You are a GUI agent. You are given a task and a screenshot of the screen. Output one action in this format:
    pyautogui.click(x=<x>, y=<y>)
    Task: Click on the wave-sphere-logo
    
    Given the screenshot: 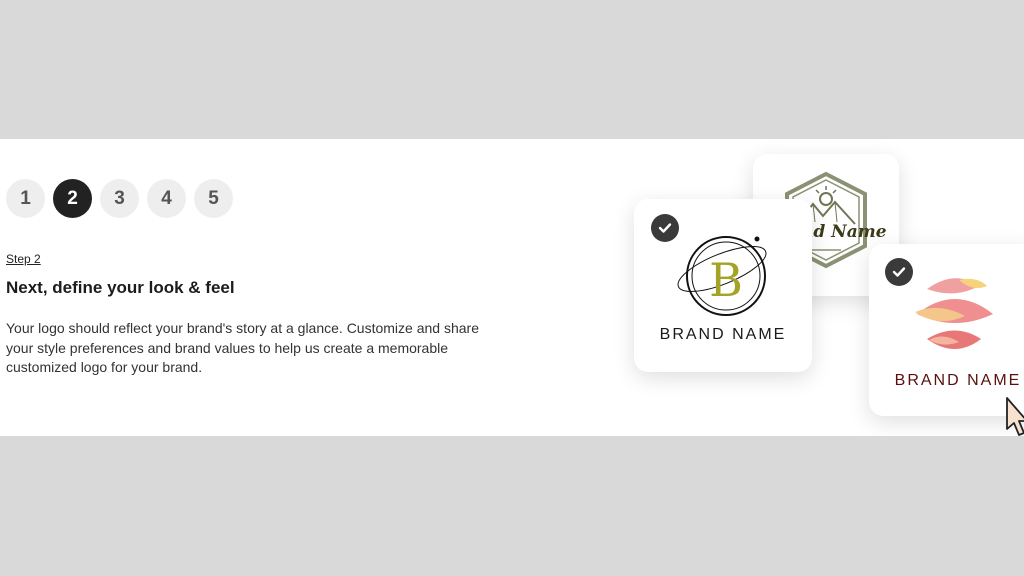 What is the action you would take?
    pyautogui.click(x=954, y=313)
    